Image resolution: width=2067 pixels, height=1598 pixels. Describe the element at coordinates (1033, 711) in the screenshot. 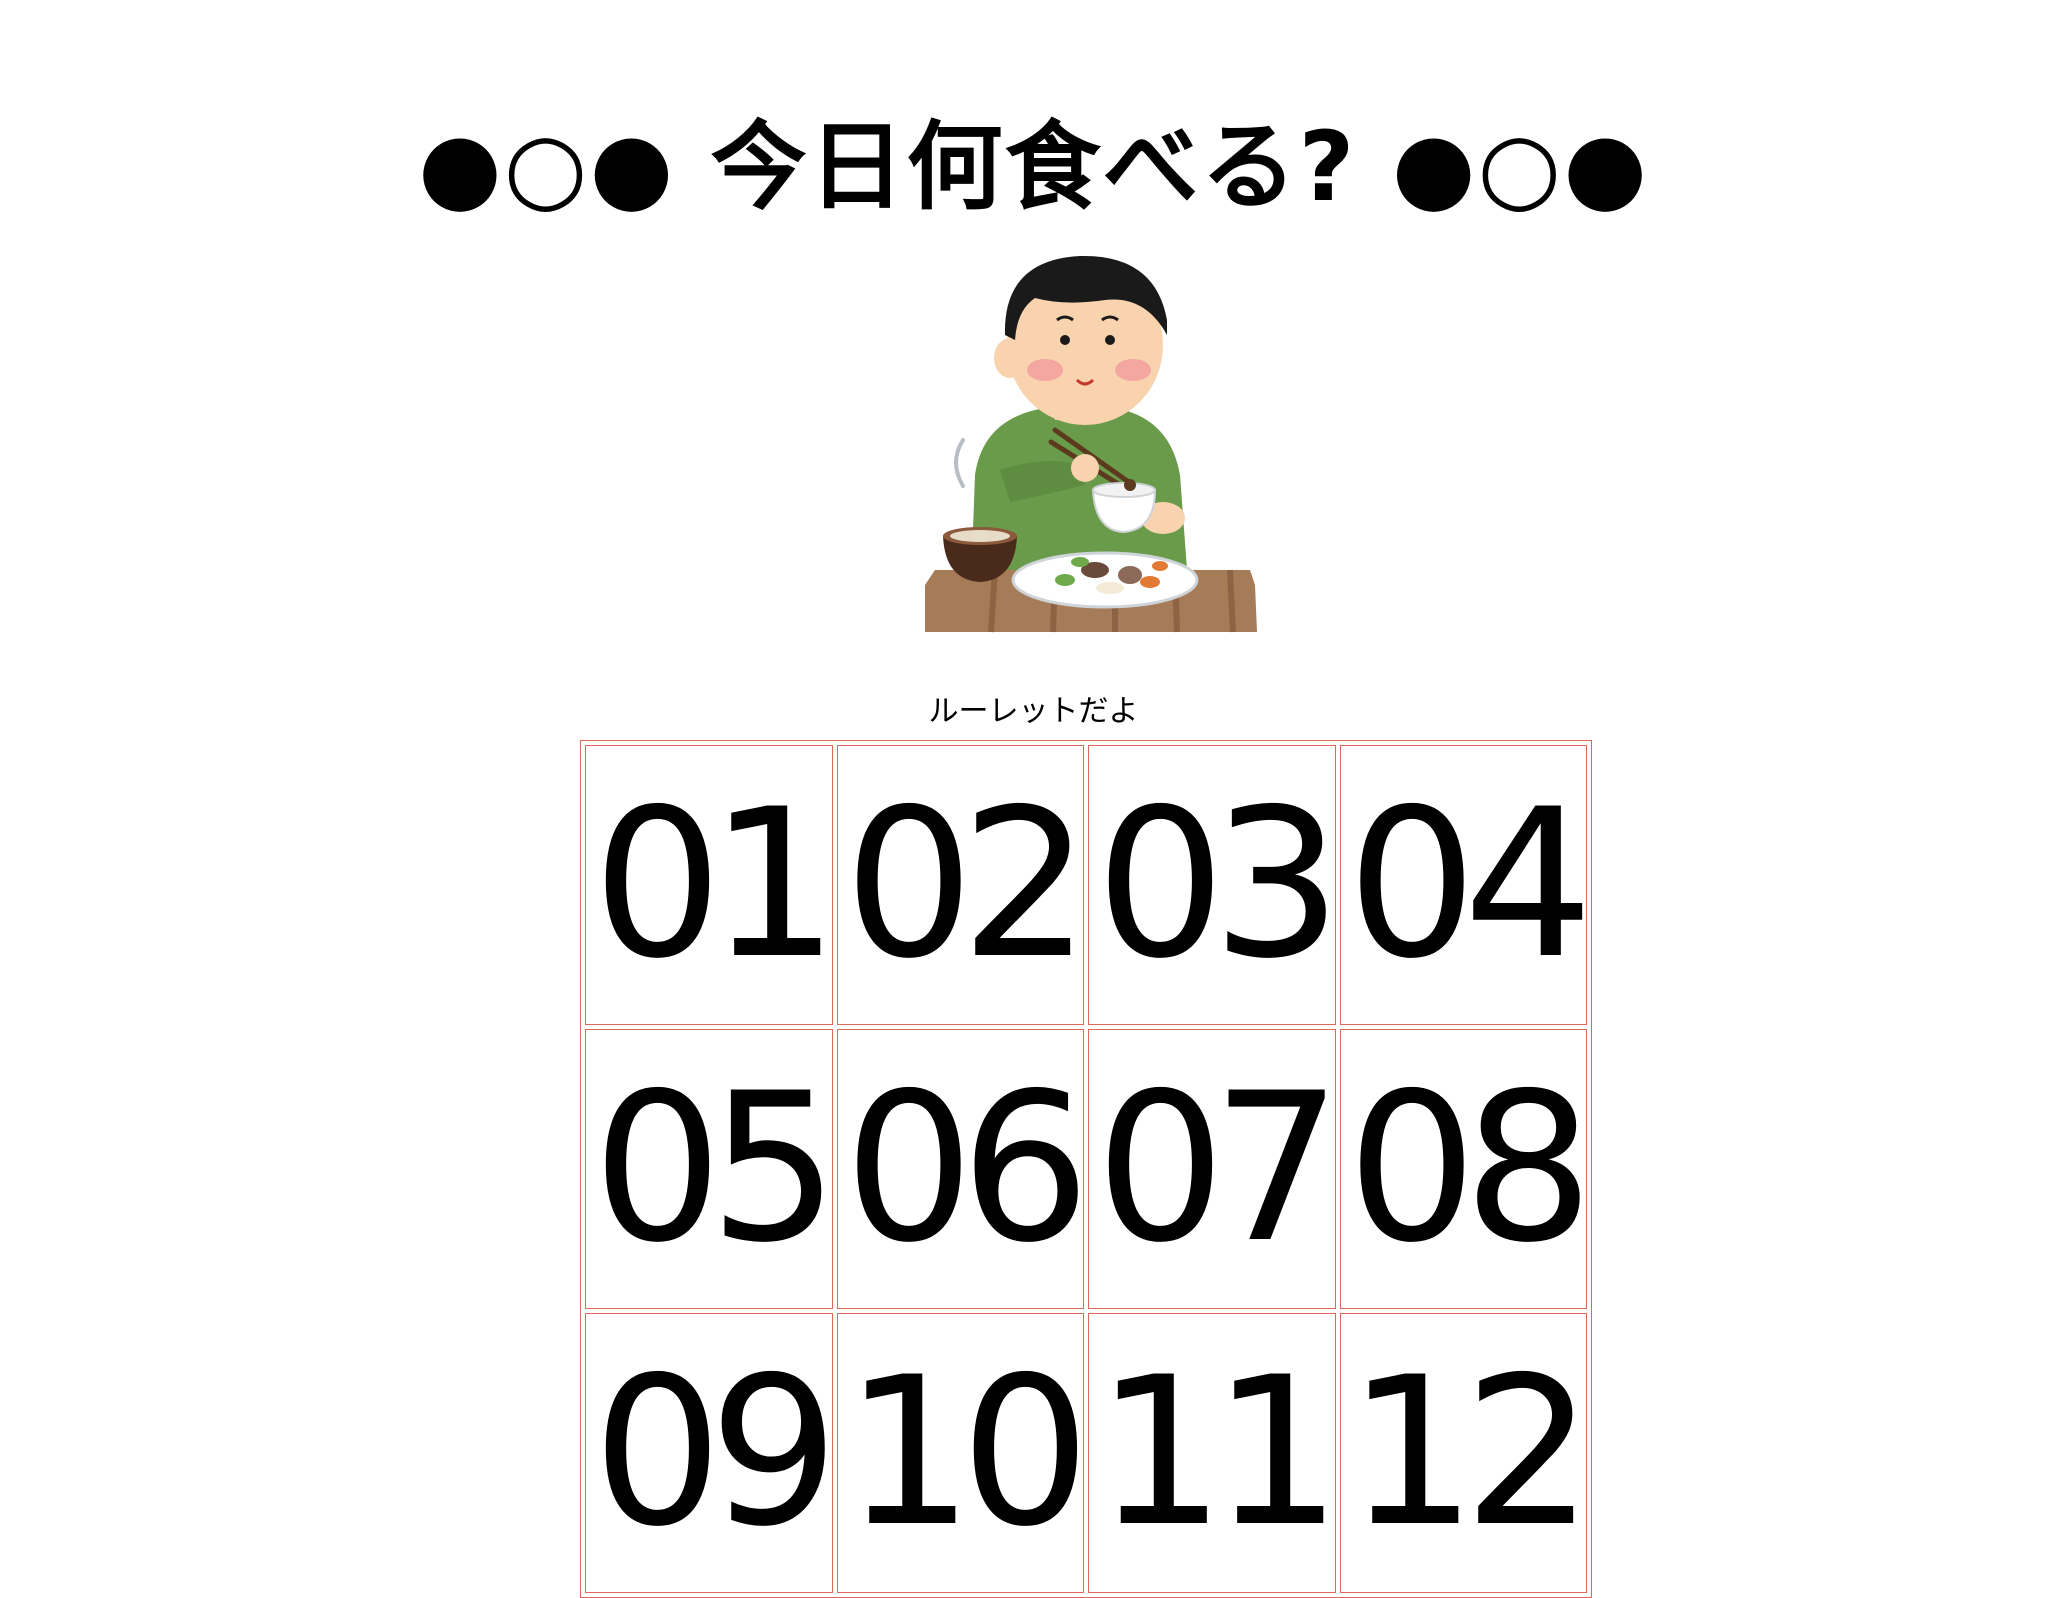

I see `roulette-caption: ルーレットだよ` at that location.